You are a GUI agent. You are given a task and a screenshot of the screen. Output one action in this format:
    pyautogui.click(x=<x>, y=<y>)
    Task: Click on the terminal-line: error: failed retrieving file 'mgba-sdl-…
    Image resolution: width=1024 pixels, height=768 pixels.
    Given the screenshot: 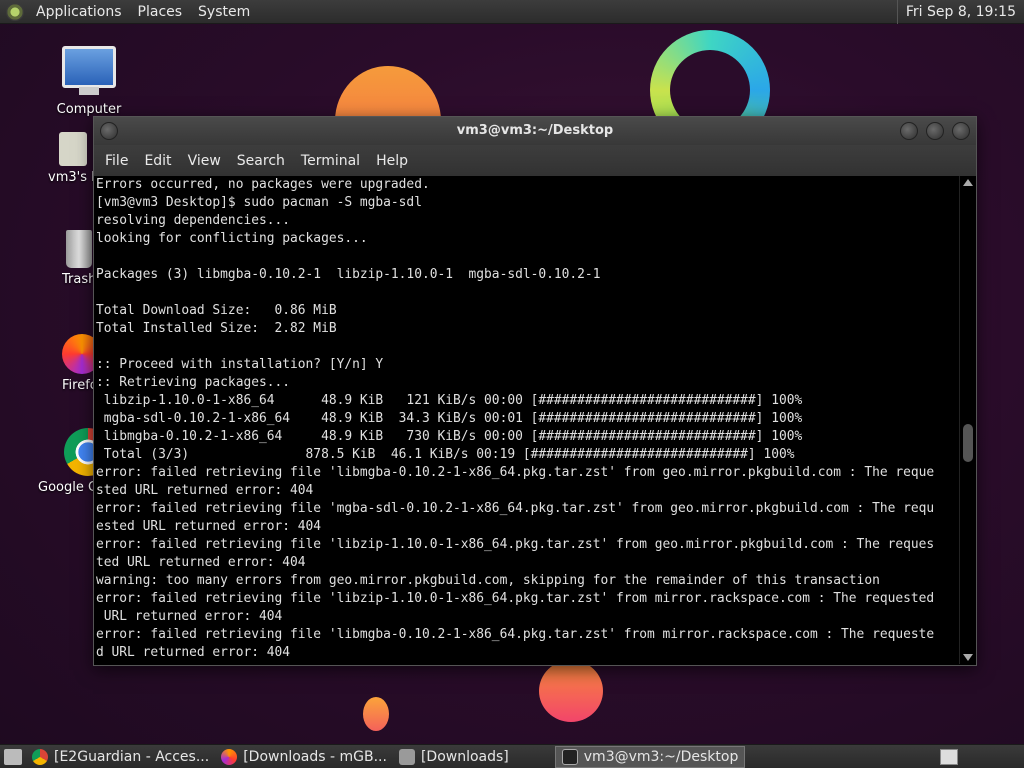 What is the action you would take?
    pyautogui.click(x=515, y=508)
    